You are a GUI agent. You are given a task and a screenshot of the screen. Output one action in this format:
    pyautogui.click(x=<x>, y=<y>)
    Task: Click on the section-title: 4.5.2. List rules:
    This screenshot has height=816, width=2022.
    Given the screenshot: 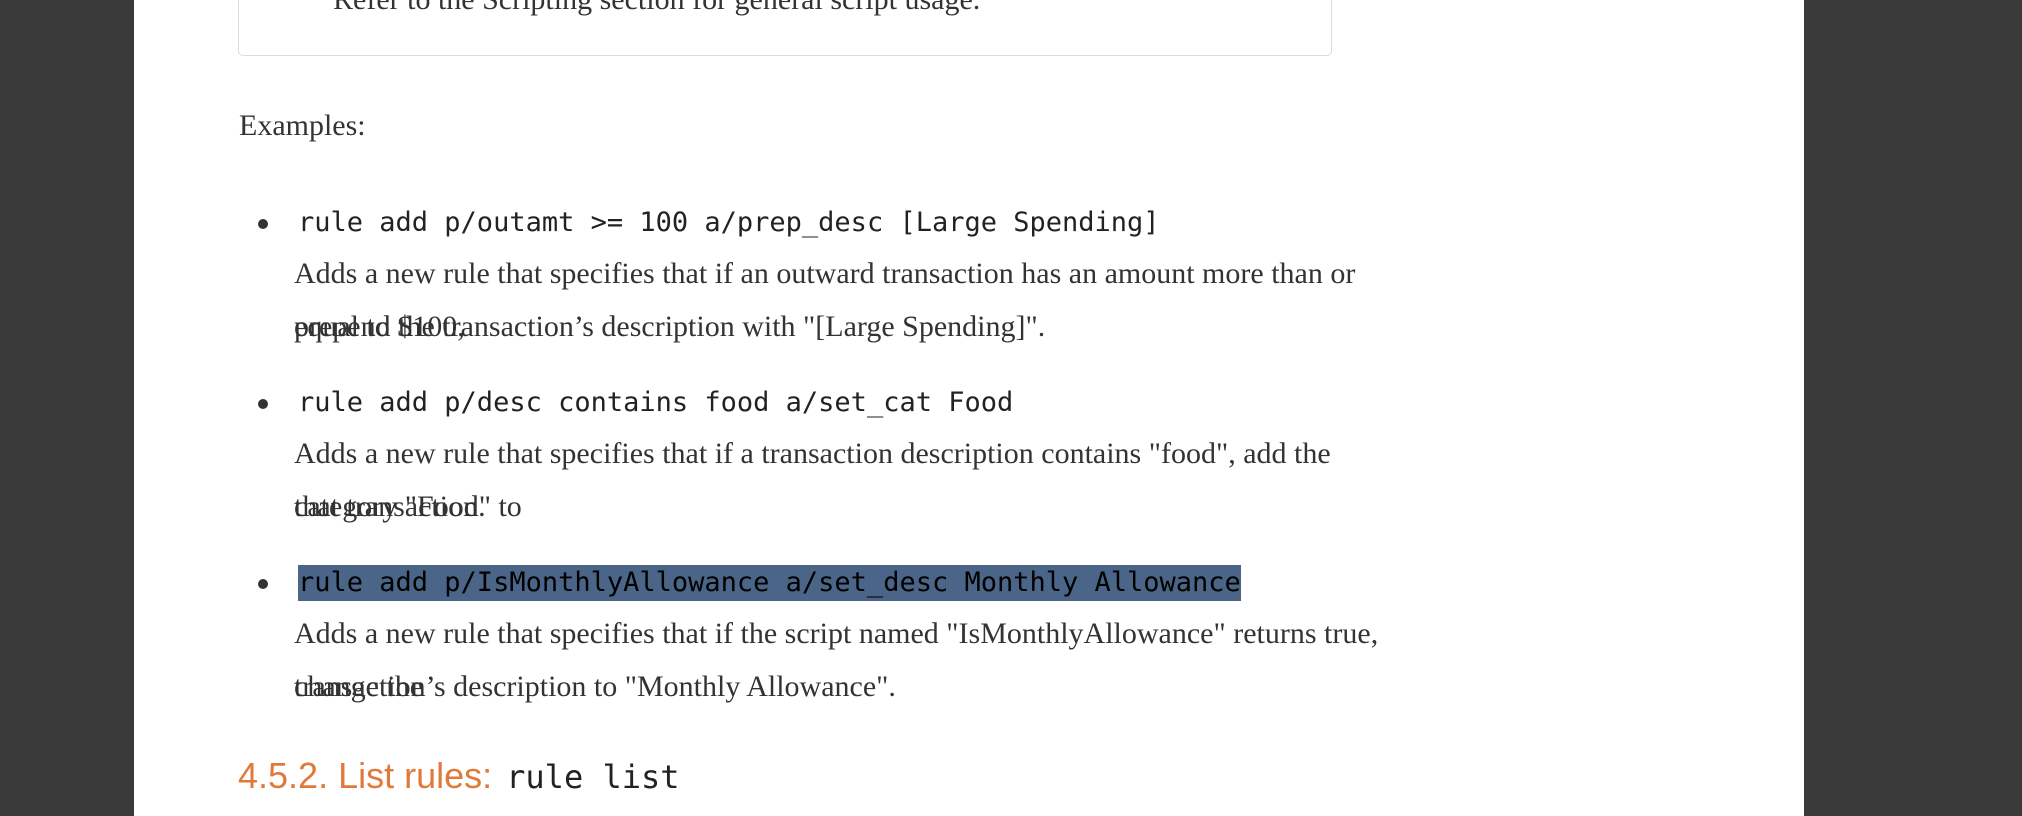 What is the action you would take?
    pyautogui.click(x=365, y=775)
    